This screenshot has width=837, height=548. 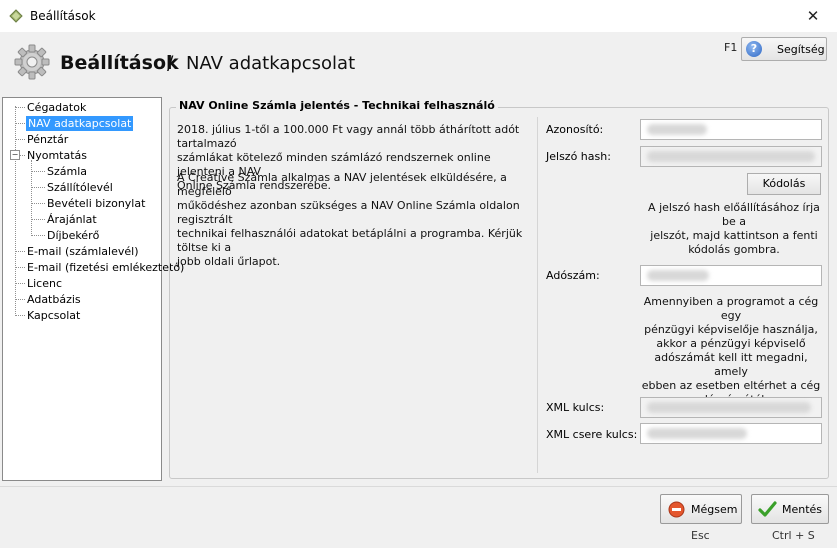 I want to click on help-button: ? Segítség, so click(x=784, y=49).